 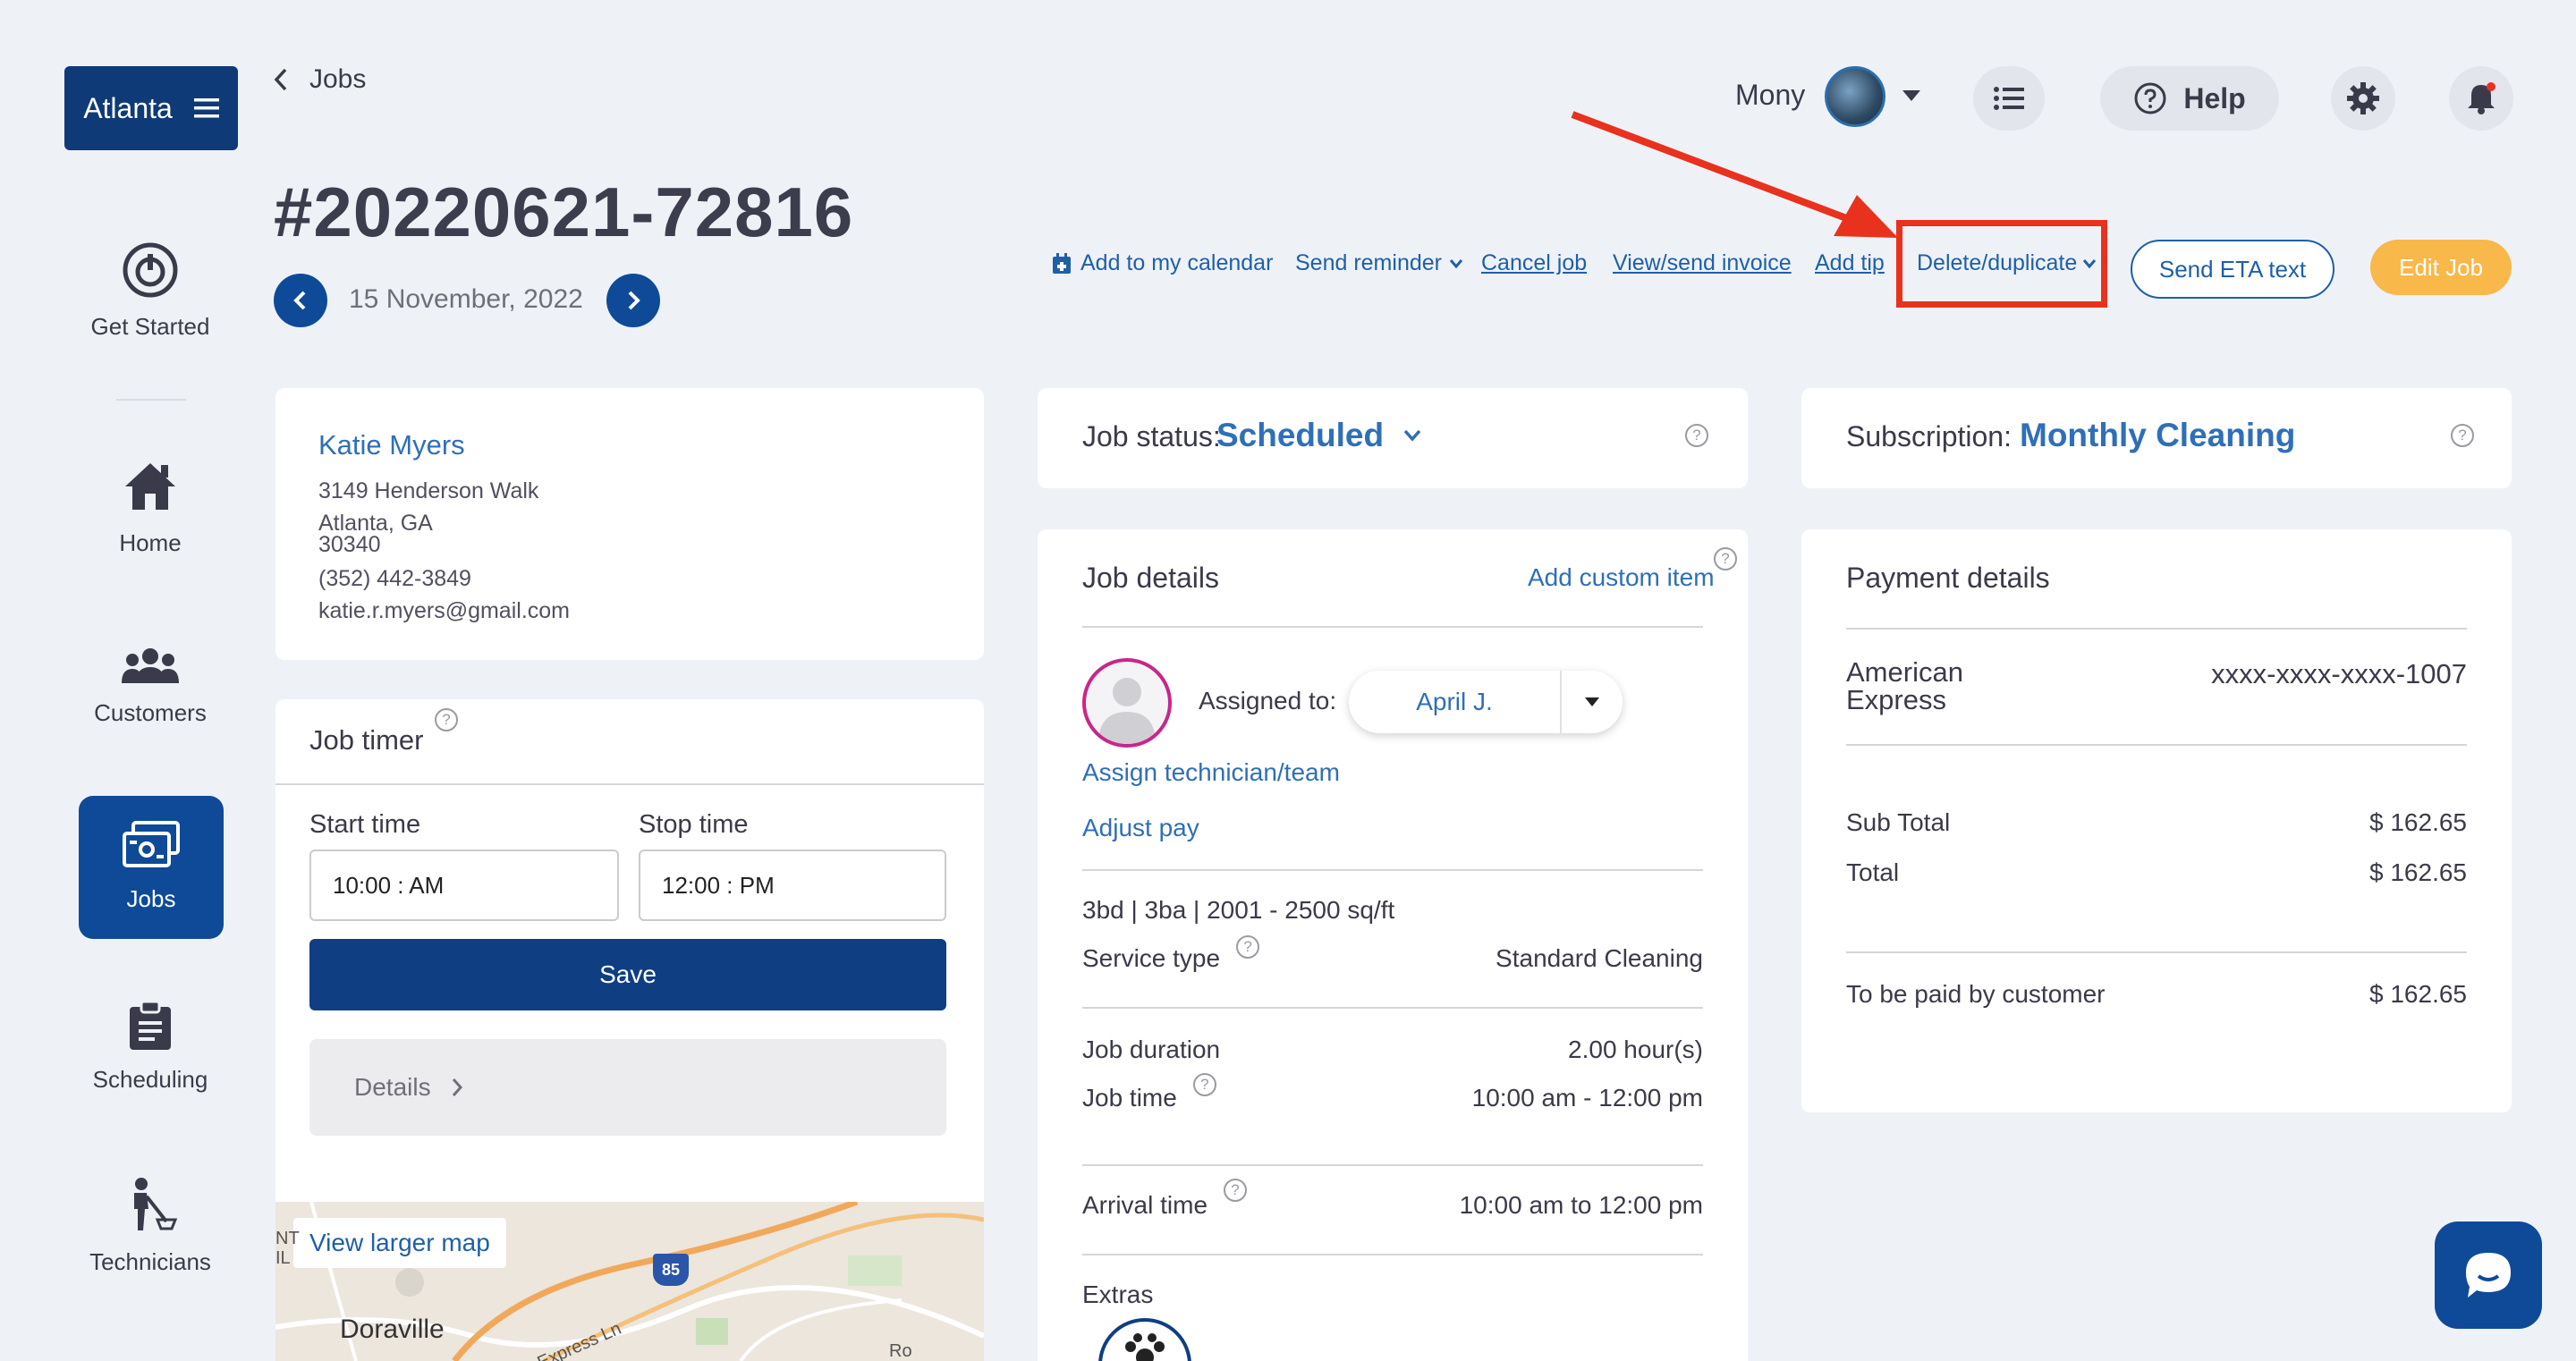 What do you see at coordinates (366, 740) in the screenshot?
I see `job-timer-title: Job timer` at bounding box center [366, 740].